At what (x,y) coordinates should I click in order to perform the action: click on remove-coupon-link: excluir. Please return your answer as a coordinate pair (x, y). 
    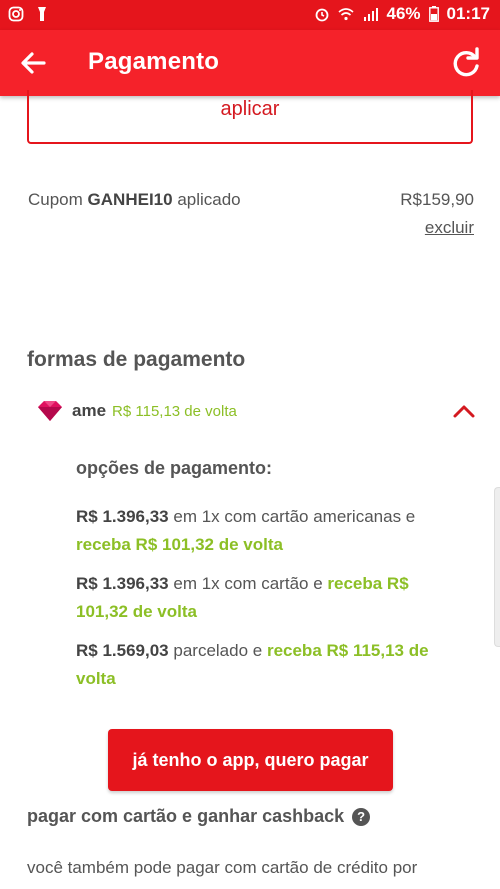
    Looking at the image, I should click on (449, 228).